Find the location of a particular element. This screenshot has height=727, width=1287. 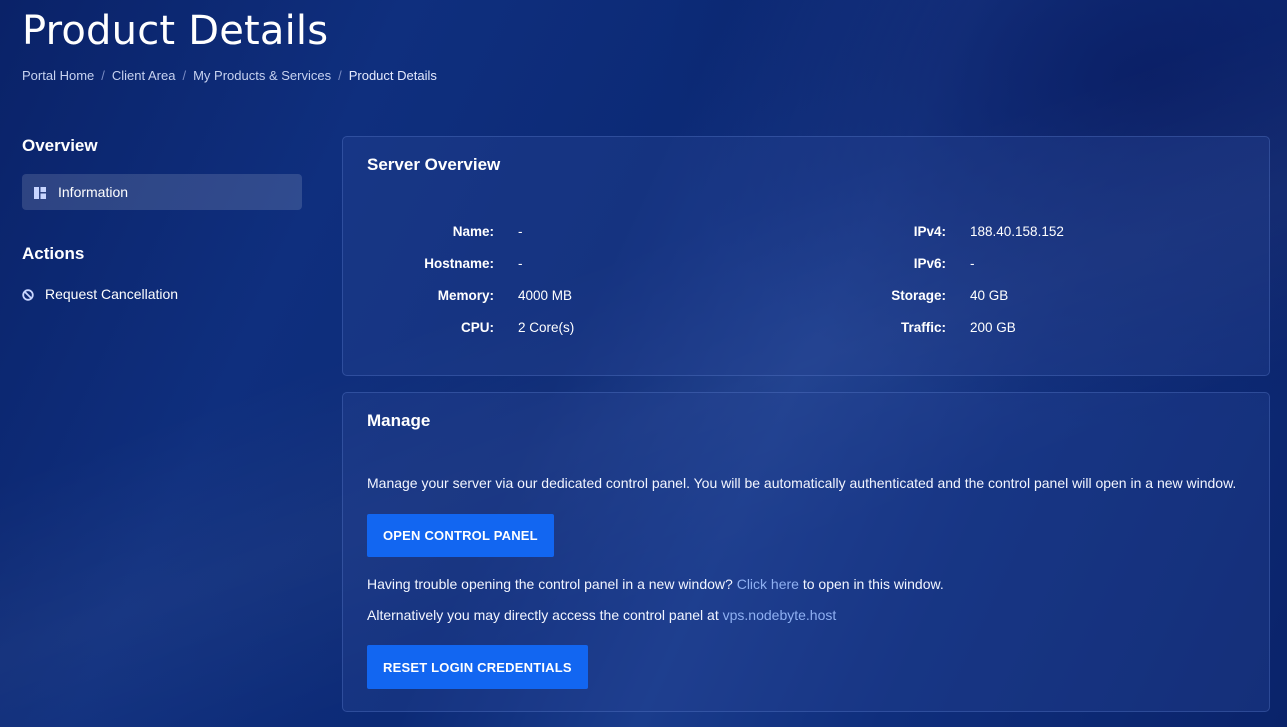

overview-value: 40 GB is located at coordinates (989, 295).